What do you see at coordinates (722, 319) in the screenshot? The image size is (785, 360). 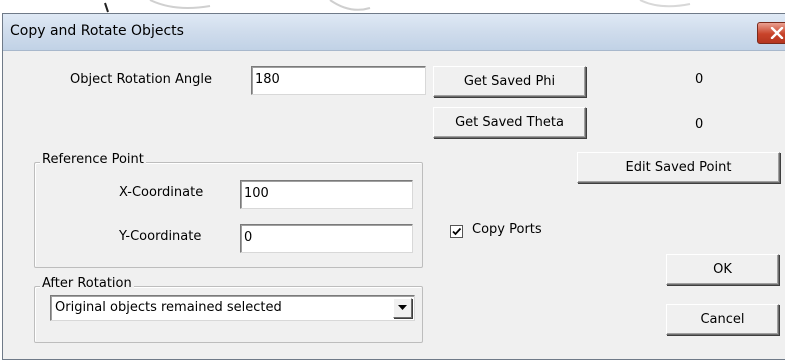 I see `cancel-button: Cancel` at bounding box center [722, 319].